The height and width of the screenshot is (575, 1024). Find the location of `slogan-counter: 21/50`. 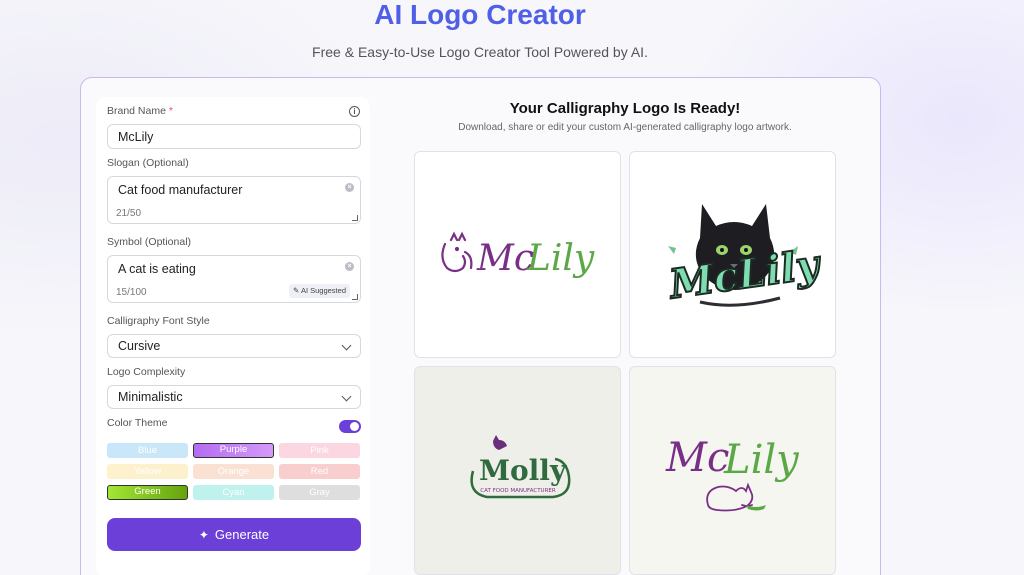

slogan-counter: 21/50 is located at coordinates (129, 213).